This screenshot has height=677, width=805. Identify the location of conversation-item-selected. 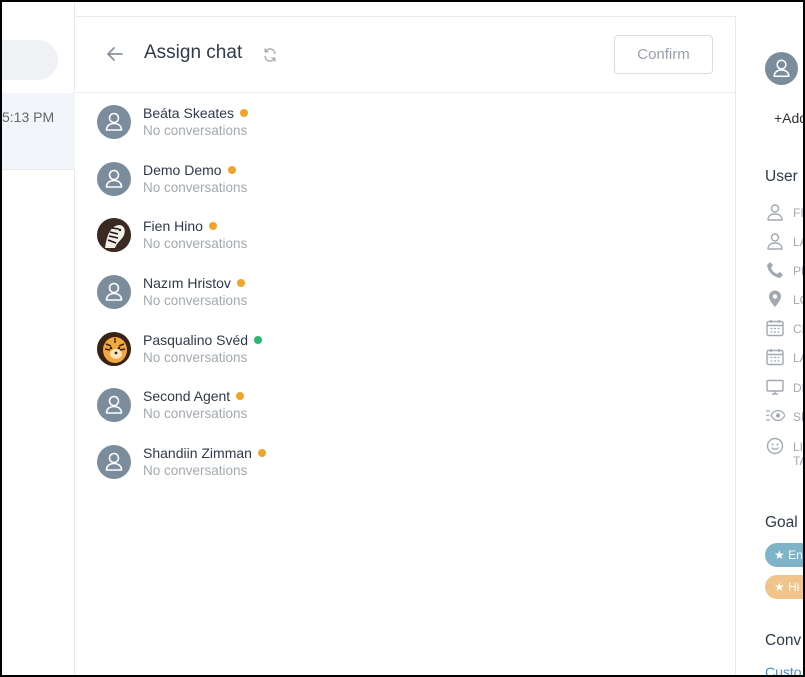
(38, 131).